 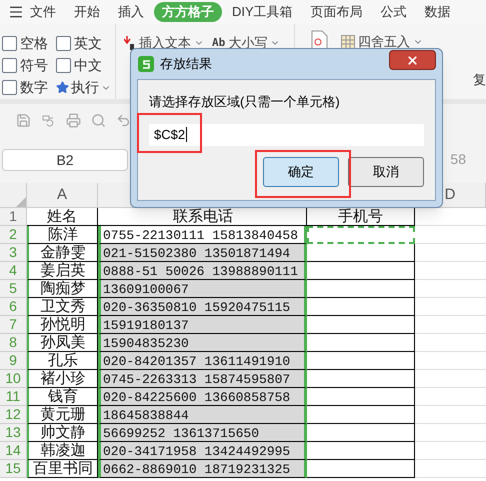 What do you see at coordinates (146, 64) in the screenshot?
I see `app-icon` at bounding box center [146, 64].